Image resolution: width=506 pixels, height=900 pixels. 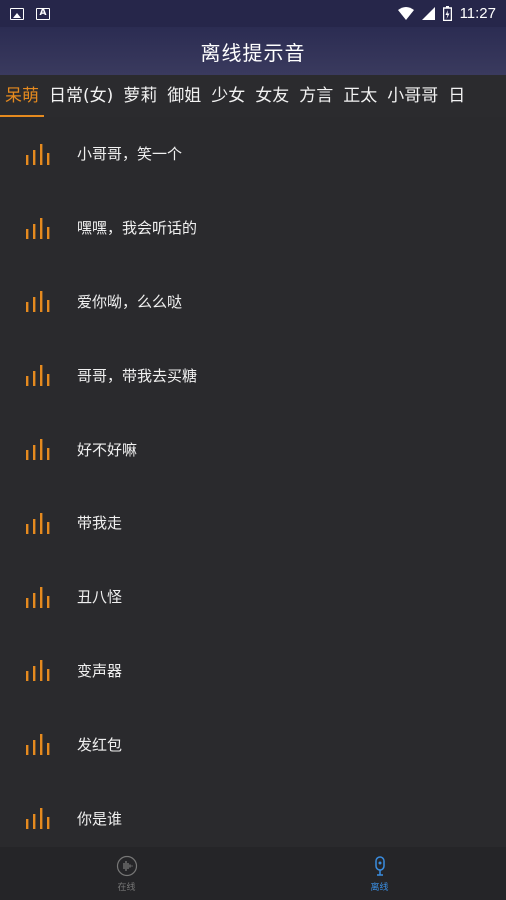 What do you see at coordinates (253, 375) in the screenshot?
I see `list-item: 哥哥，带我去买糖` at bounding box center [253, 375].